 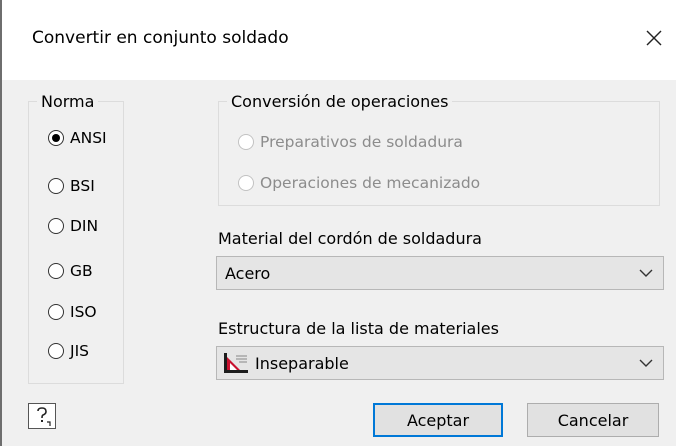 What do you see at coordinates (84, 226) in the screenshot?
I see `radio-label: DIN` at bounding box center [84, 226].